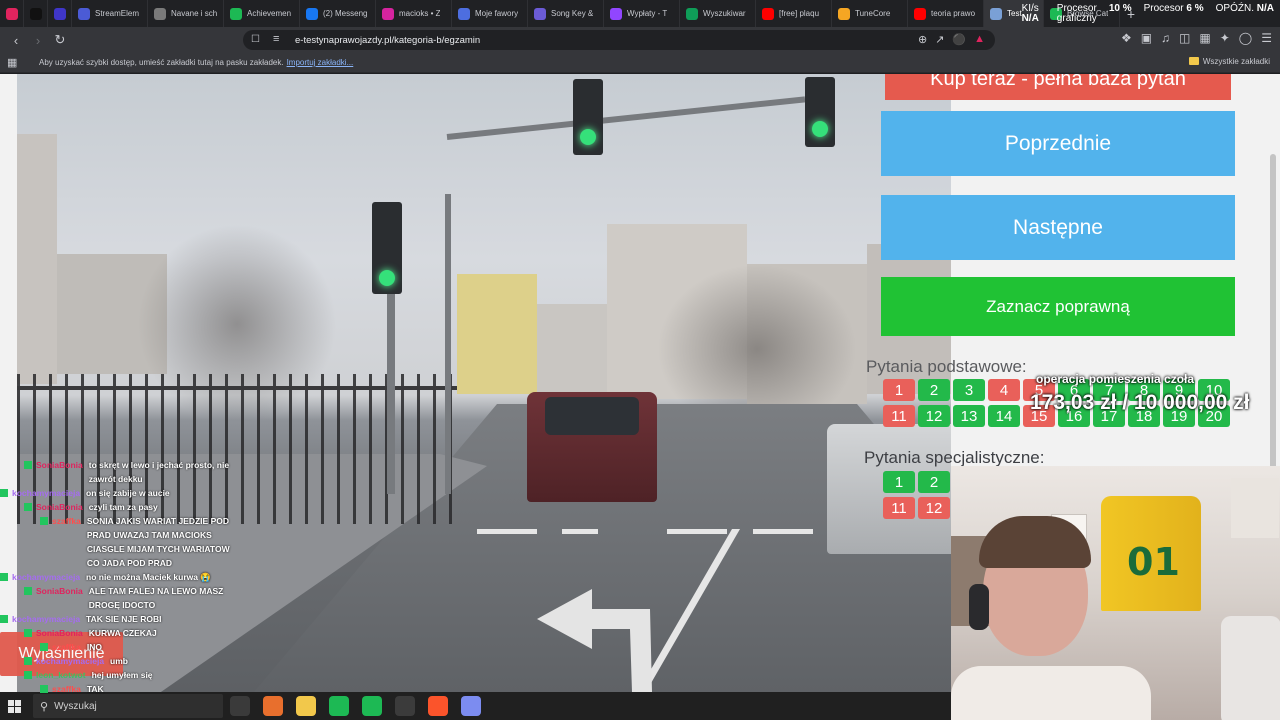 The width and height of the screenshot is (1280, 720). Describe the element at coordinates (273, 706) in the screenshot. I see `app-orange-icon` at that location.